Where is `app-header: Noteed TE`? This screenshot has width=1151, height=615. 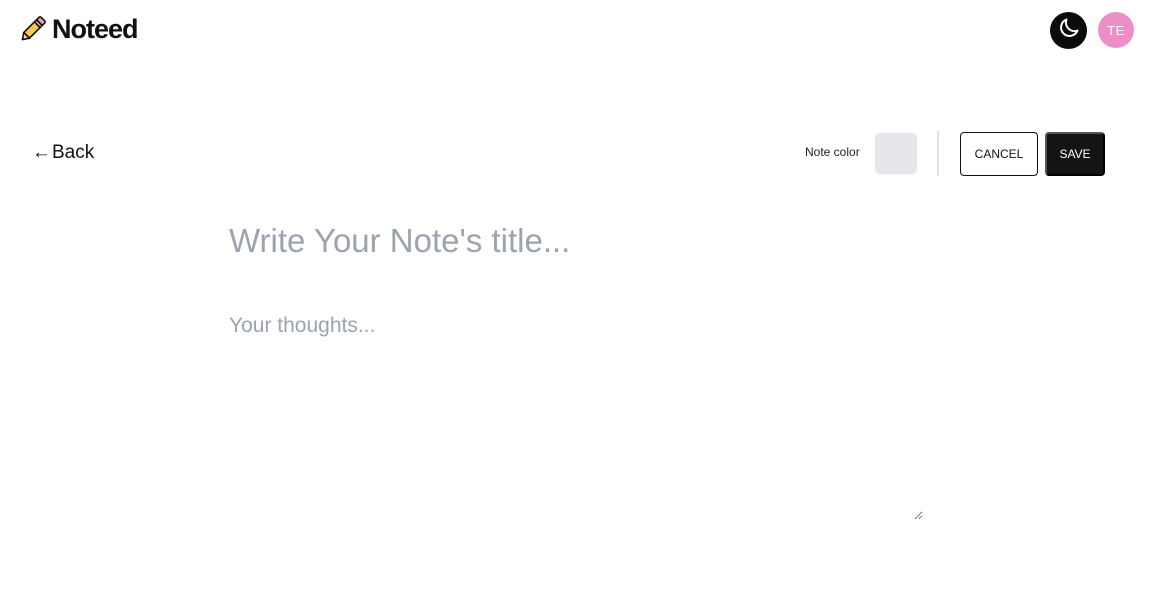 app-header: Noteed TE is located at coordinates (575, 30).